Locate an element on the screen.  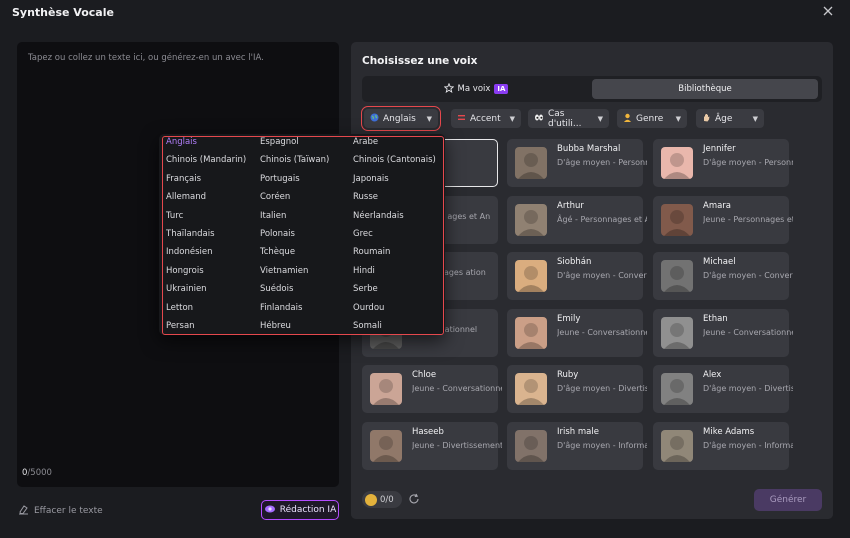
gender-filter-label: Genre is located at coordinates (650, 118).